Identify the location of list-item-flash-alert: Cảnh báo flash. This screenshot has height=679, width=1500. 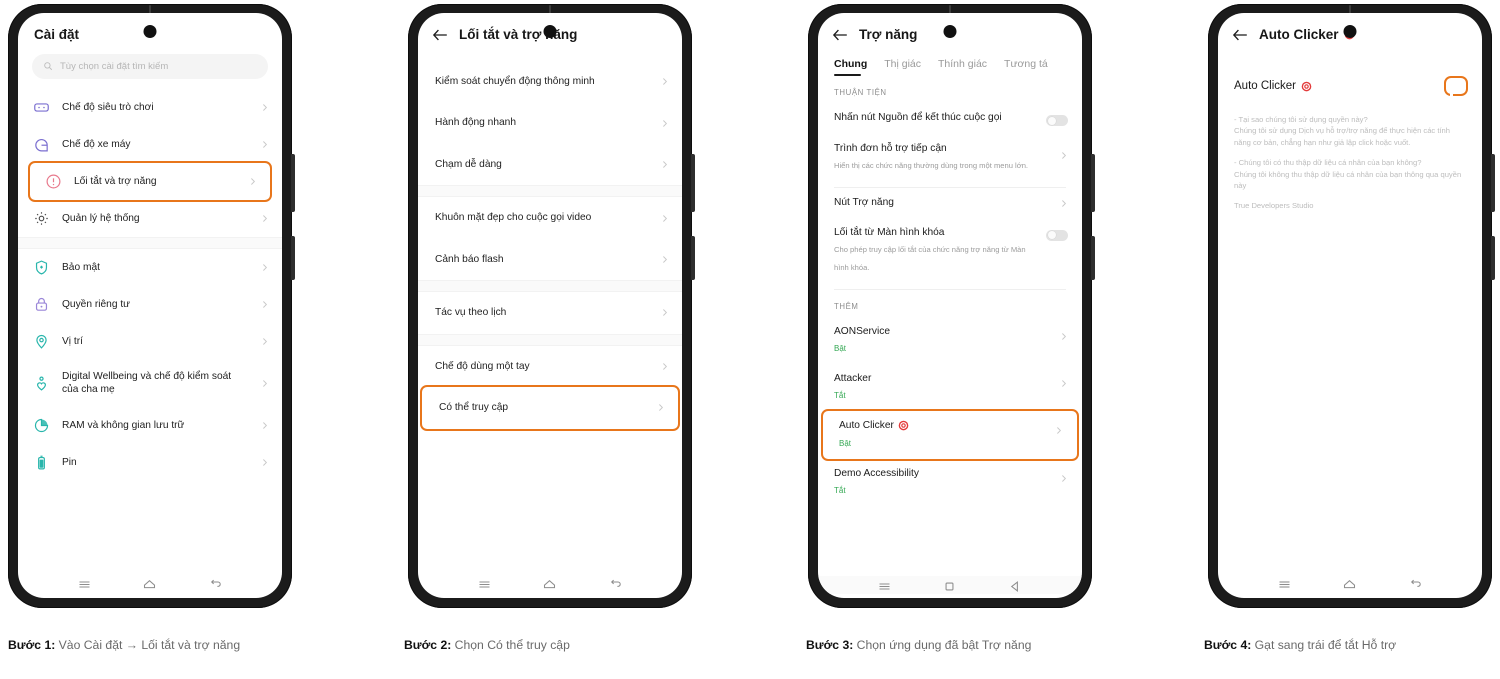
(550, 259).